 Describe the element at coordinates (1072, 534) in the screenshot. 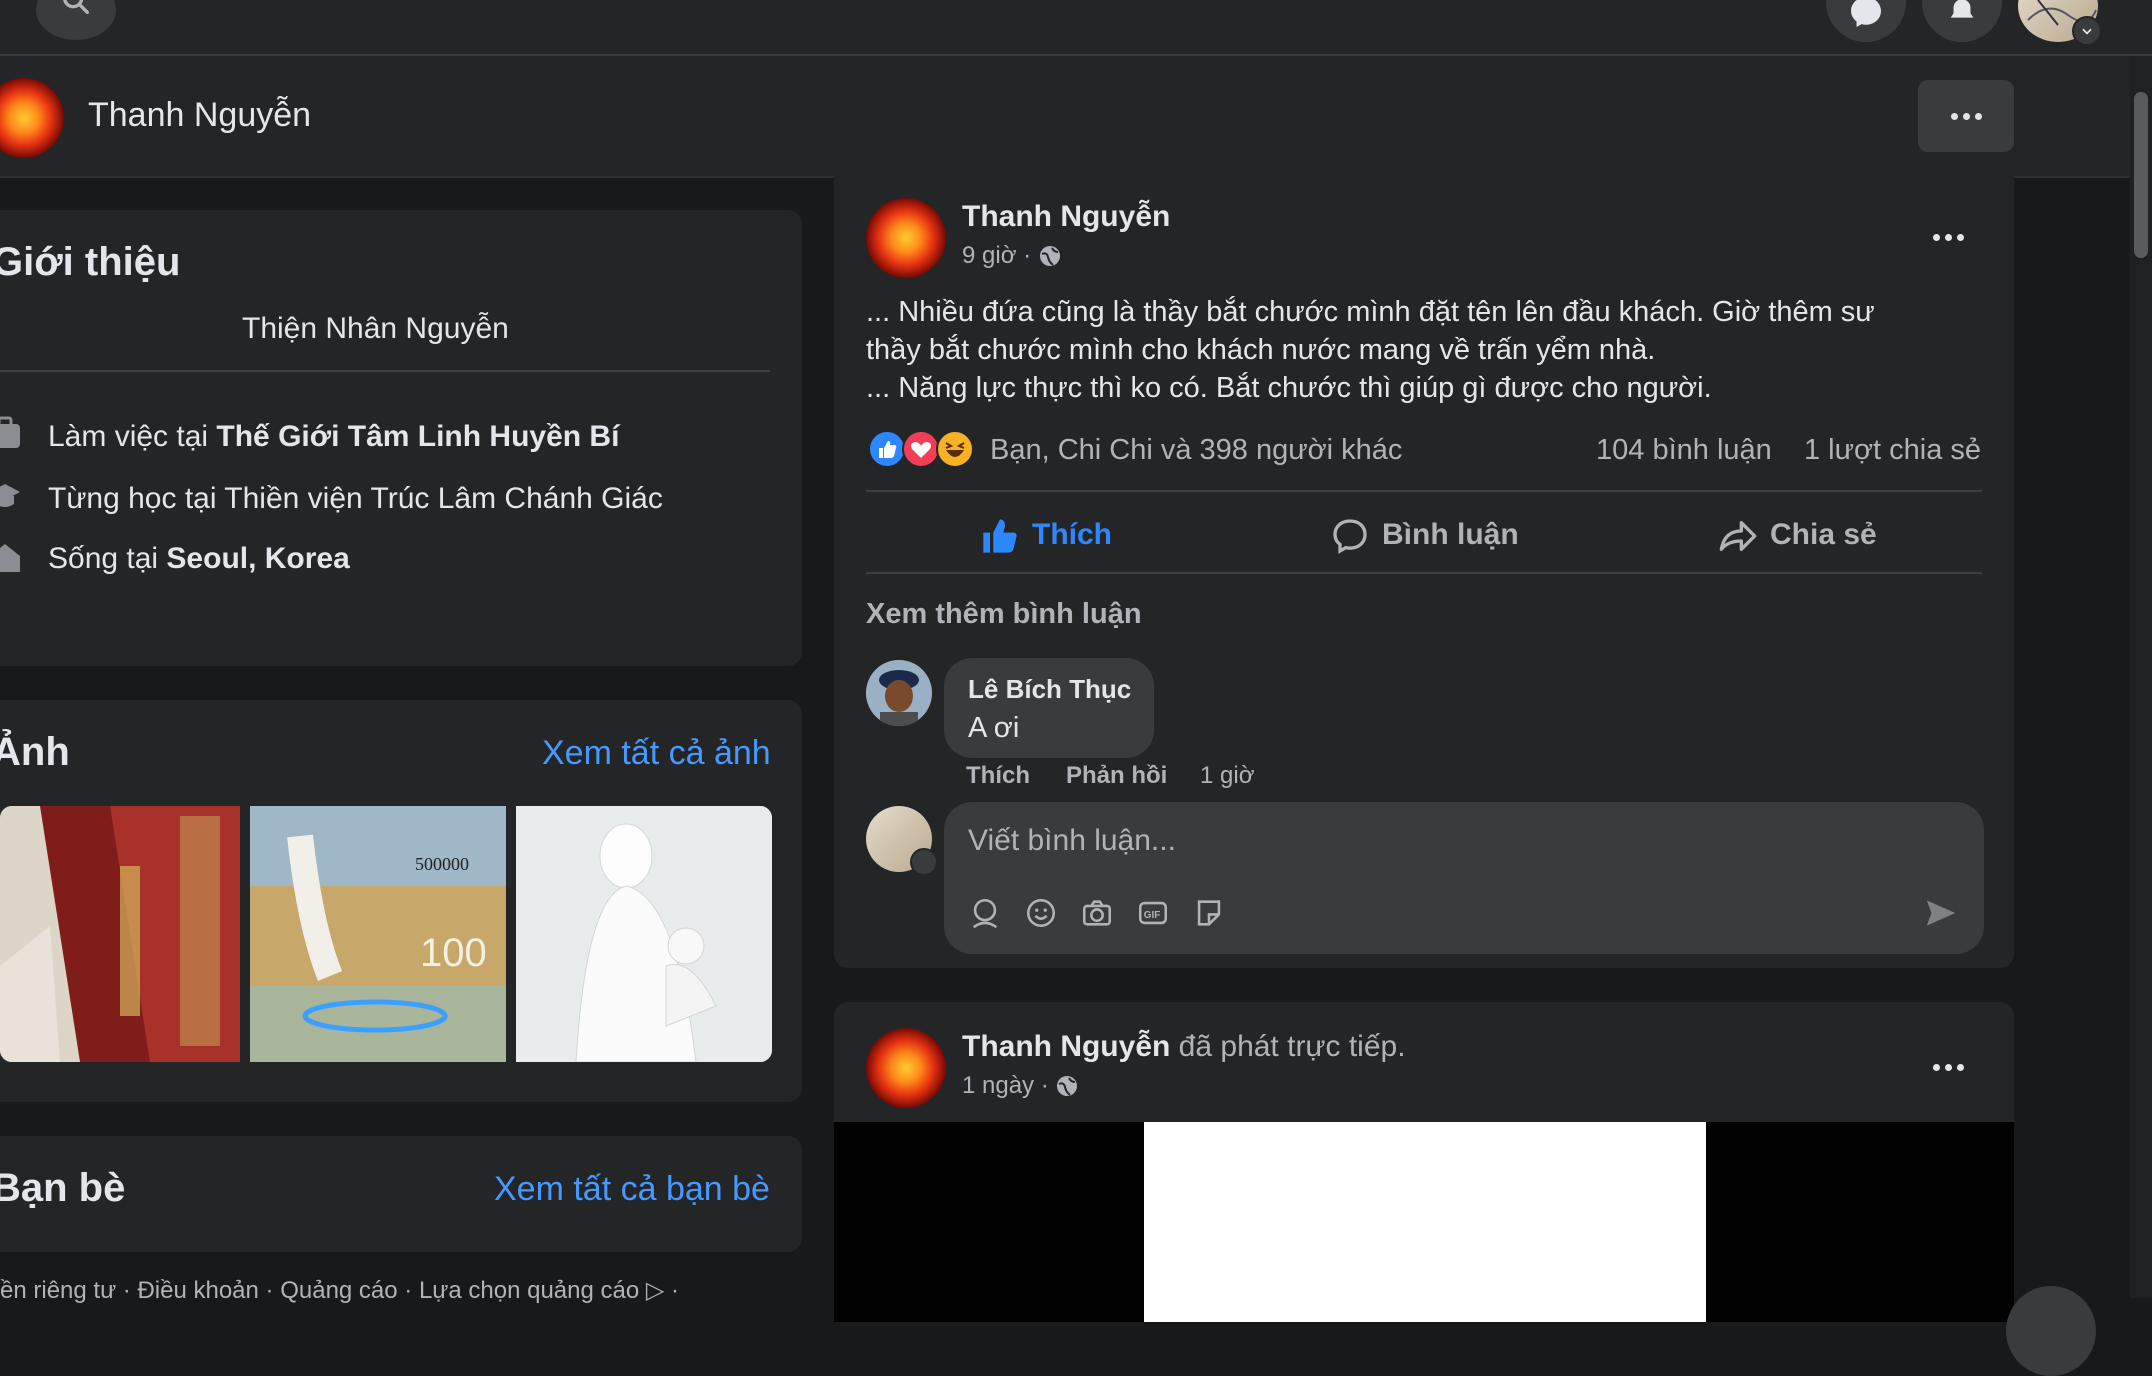

I see `like-label: Thích` at that location.